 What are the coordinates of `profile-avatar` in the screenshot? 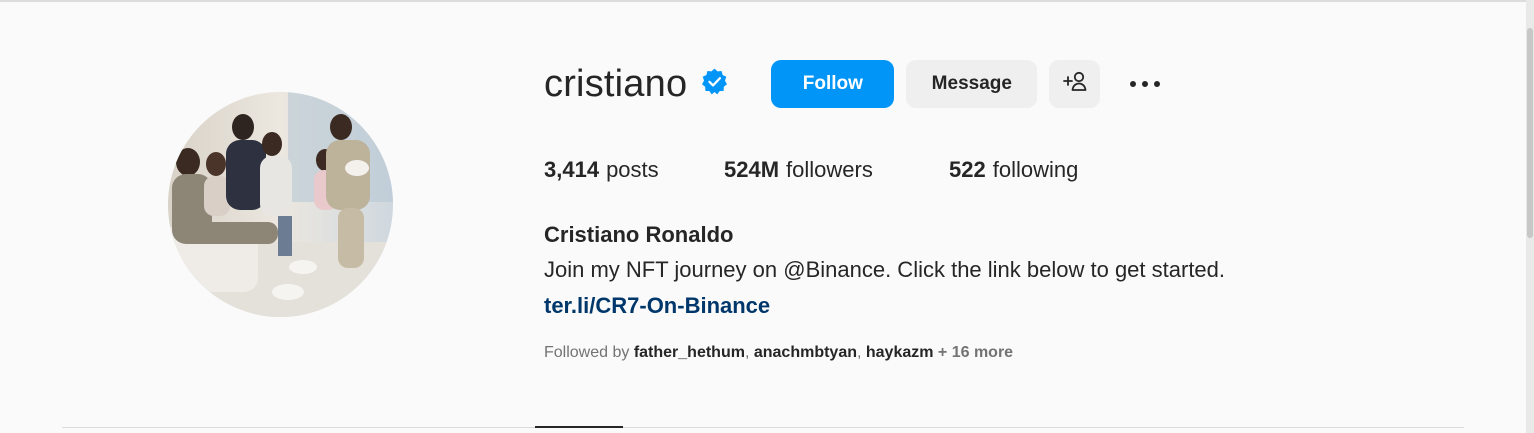 It's located at (280, 204).